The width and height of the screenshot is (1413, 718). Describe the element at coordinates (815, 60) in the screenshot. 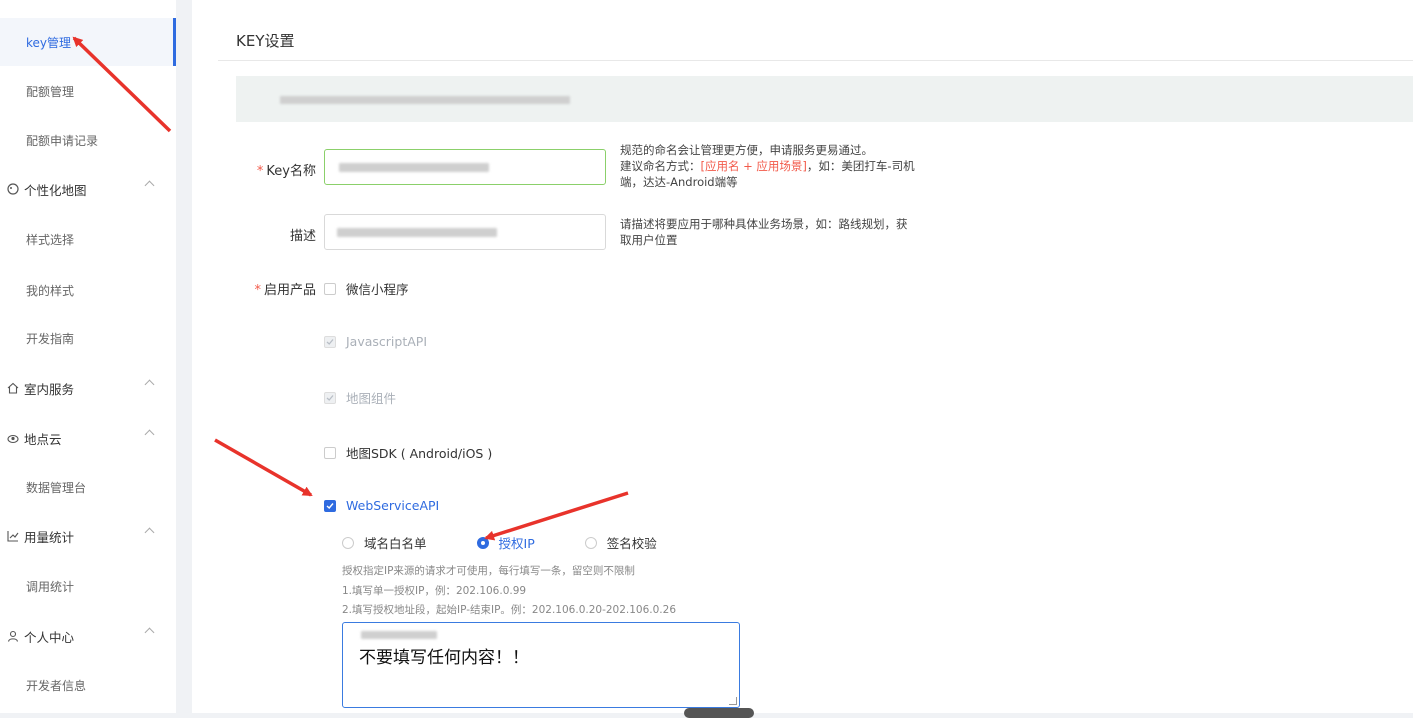

I see `divider` at that location.